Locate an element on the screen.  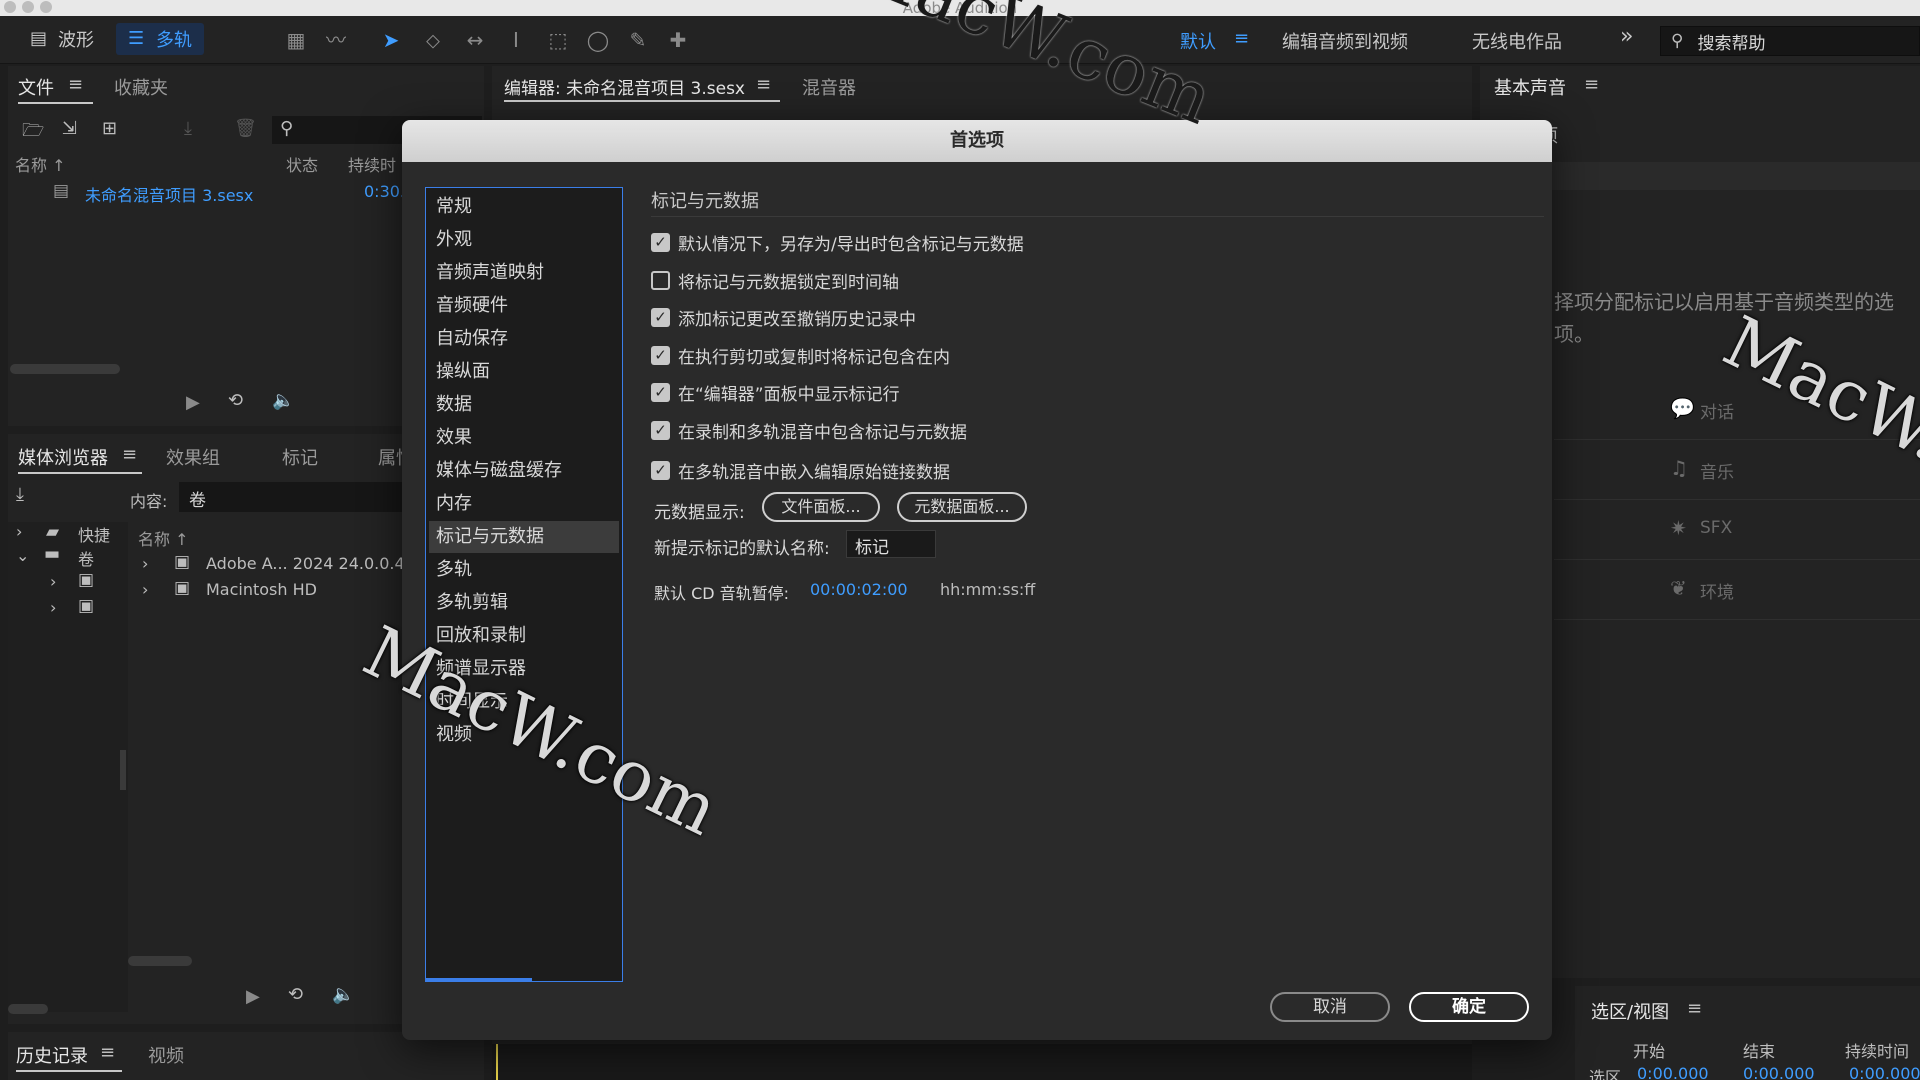
category-item: 音频声道映射 is located at coordinates (524, 273).